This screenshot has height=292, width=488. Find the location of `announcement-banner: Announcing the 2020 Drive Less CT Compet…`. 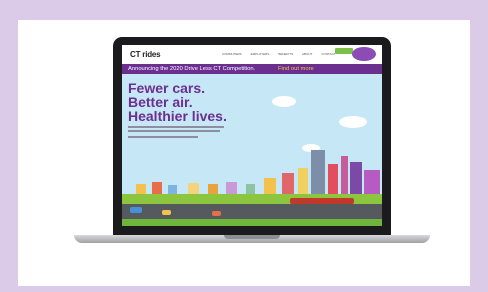

announcement-banner: Announcing the 2020 Drive Less CT Compet… is located at coordinates (252, 69).